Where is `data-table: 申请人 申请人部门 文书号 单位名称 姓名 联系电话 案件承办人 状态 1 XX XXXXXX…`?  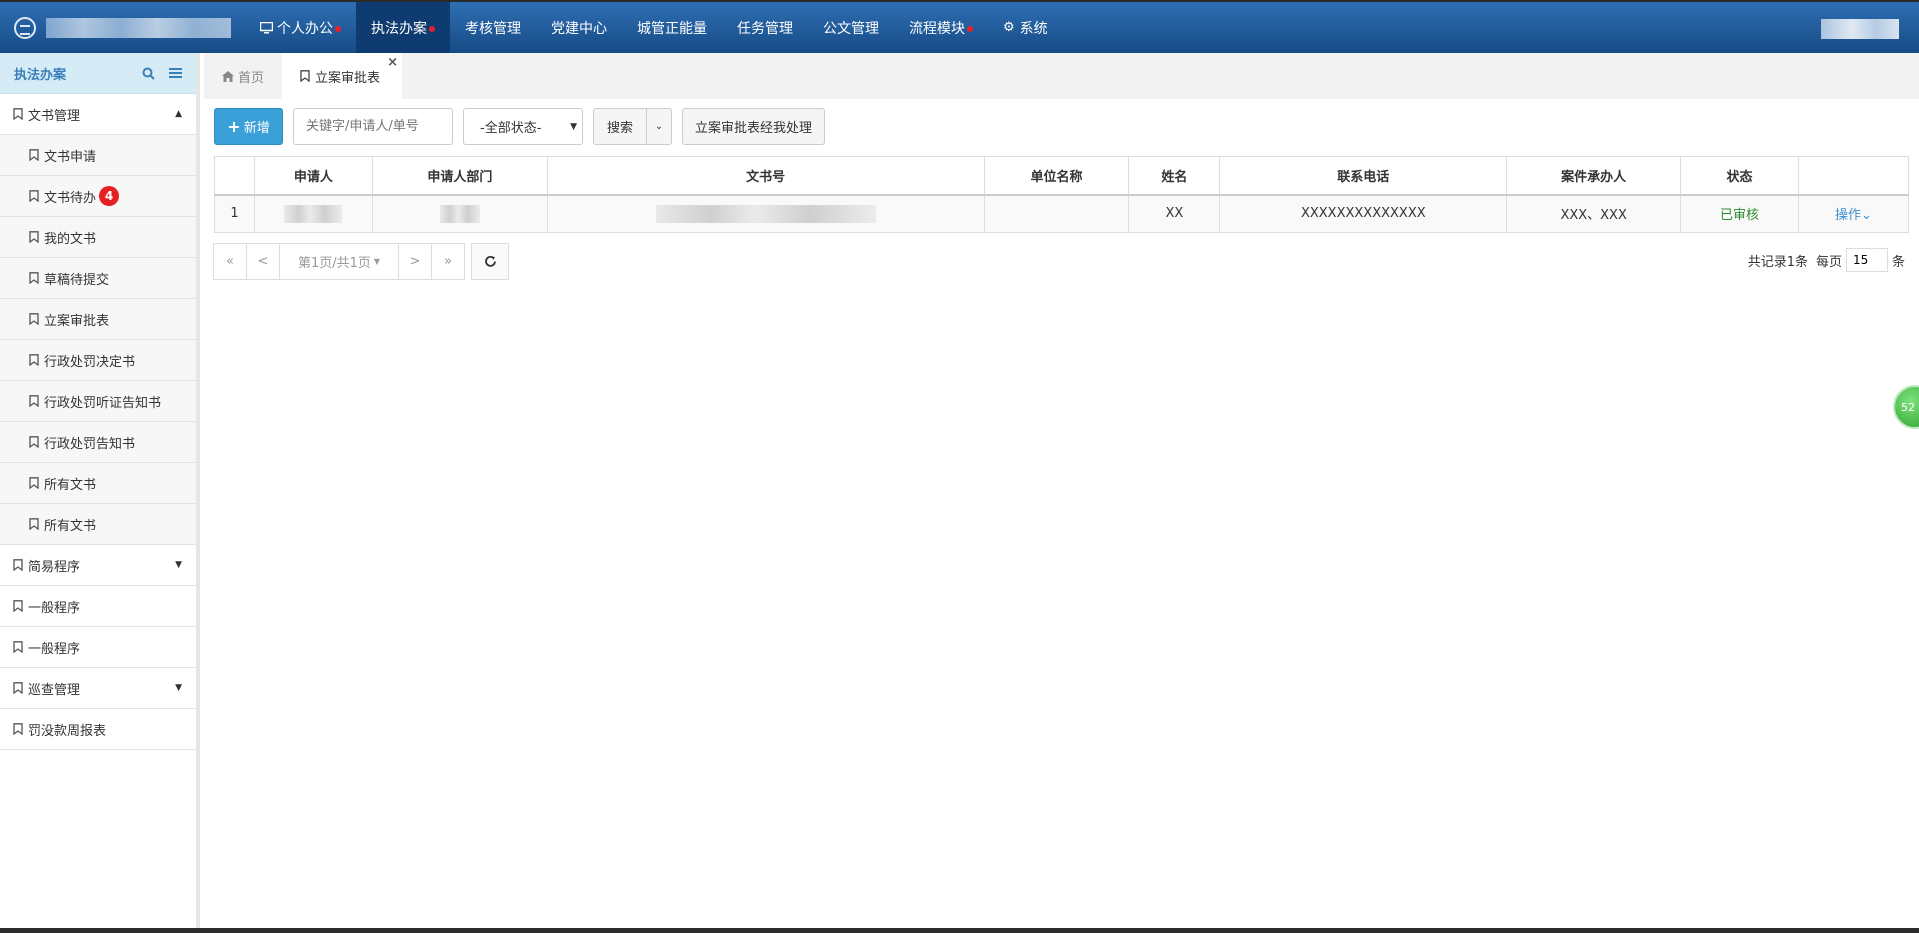 data-table: 申请人 申请人部门 文书号 单位名称 姓名 联系电话 案件承办人 状态 1 XX XXXXXX… is located at coordinates (1061, 194).